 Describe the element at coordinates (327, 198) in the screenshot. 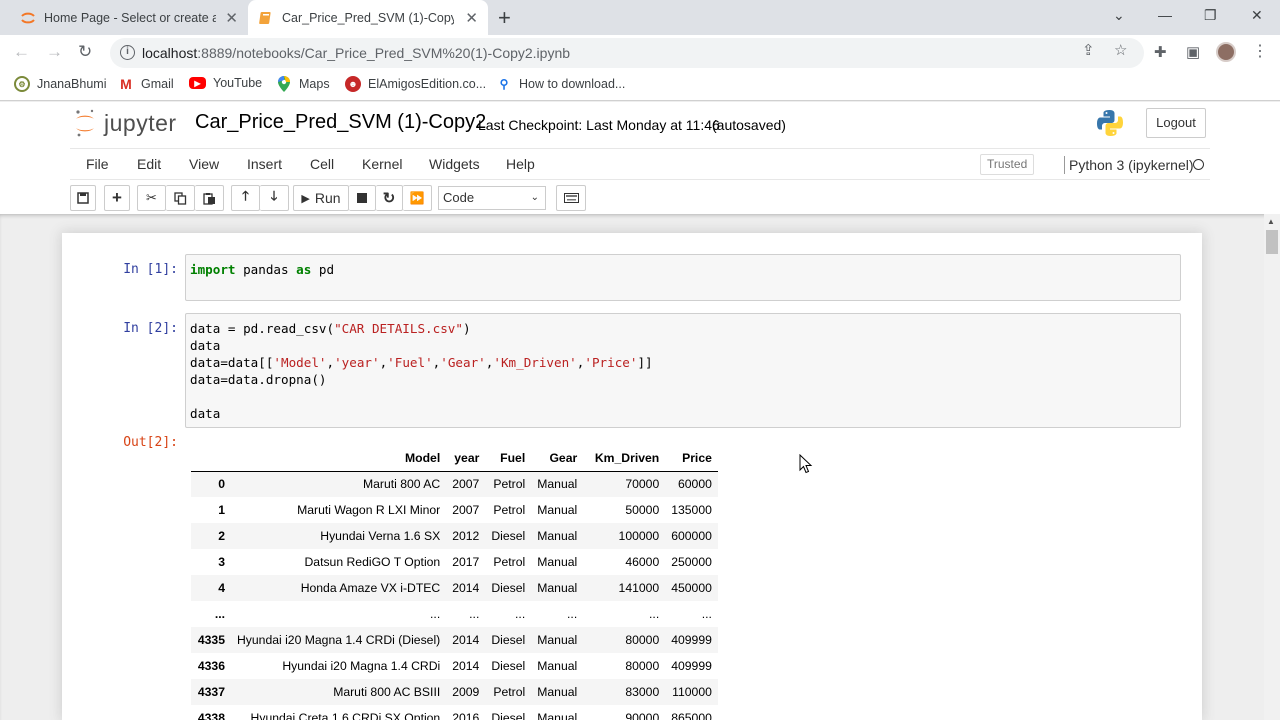

I see `run-label: Run` at that location.